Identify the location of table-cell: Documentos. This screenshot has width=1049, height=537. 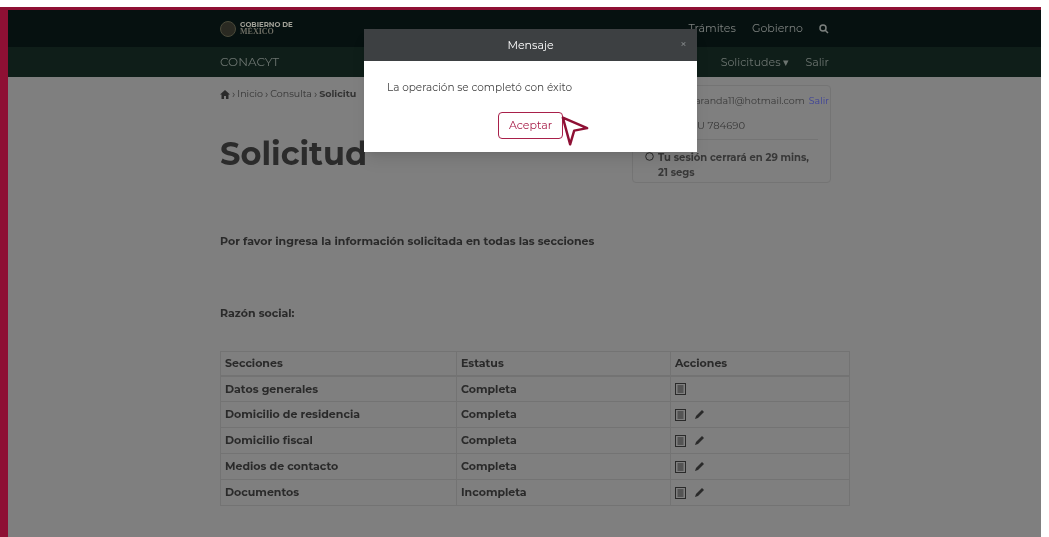
(338, 492).